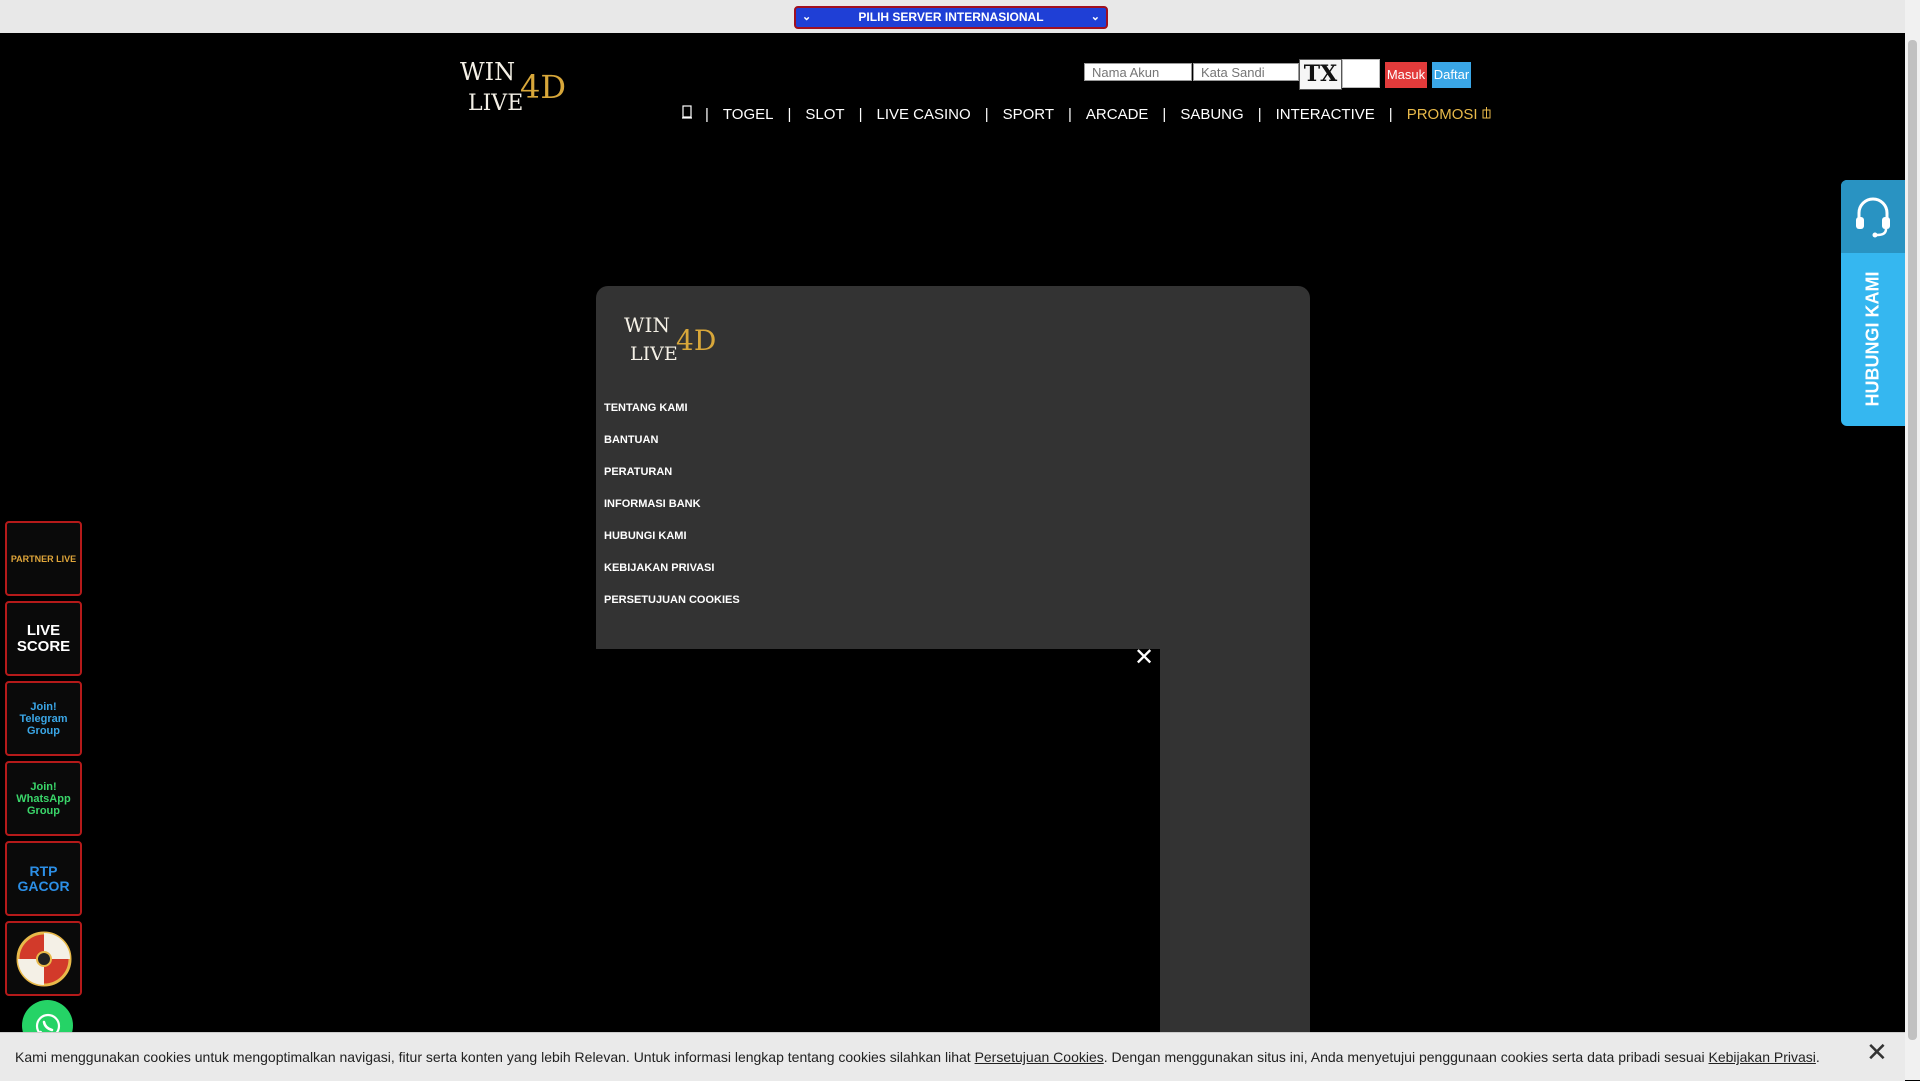  Describe the element at coordinates (487, 72) in the screenshot. I see `logo-text-win: WIN` at that location.